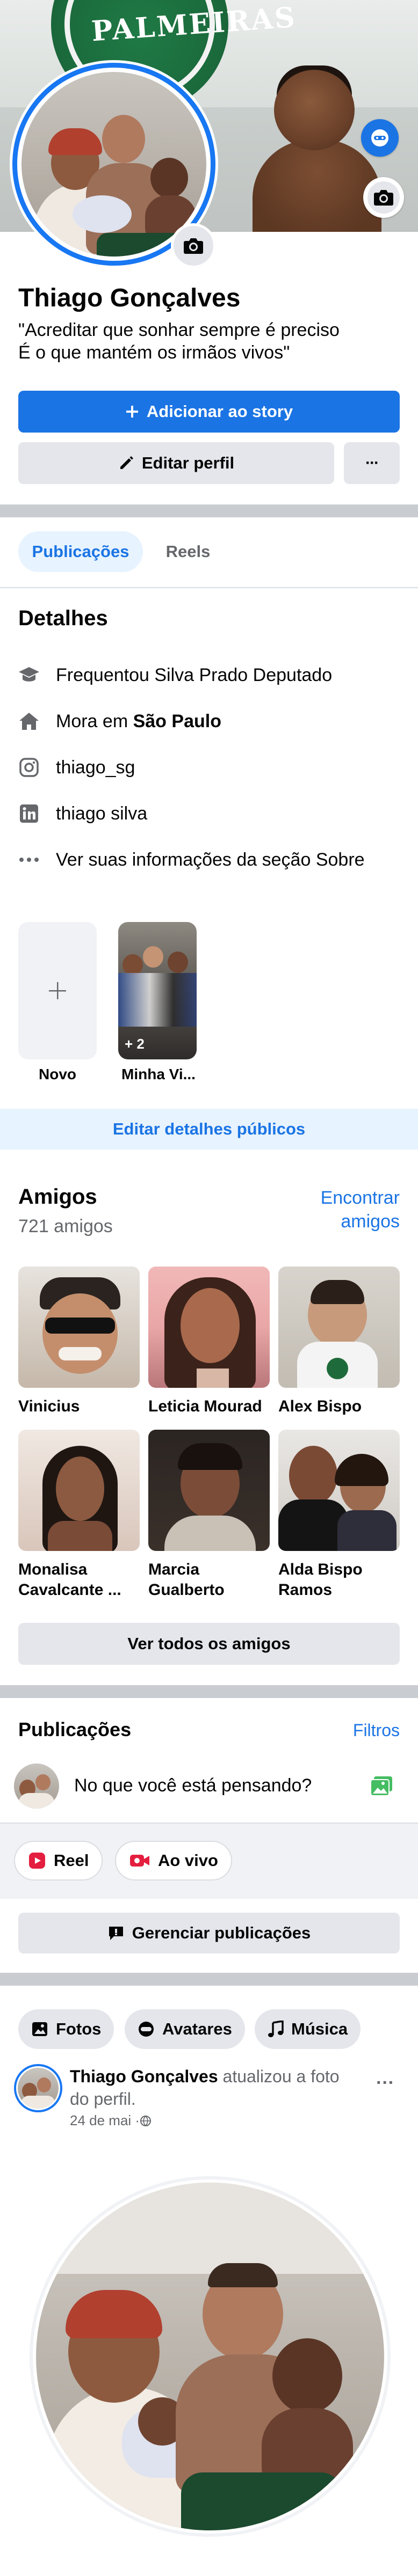 This screenshot has width=418, height=2576. I want to click on tab-publicacoes: Publicações, so click(80, 551).